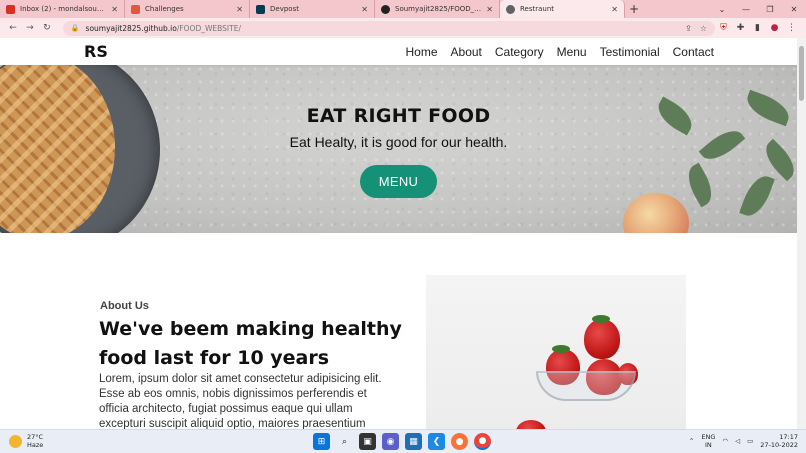  I want to click on nav-home: Home, so click(422, 52).